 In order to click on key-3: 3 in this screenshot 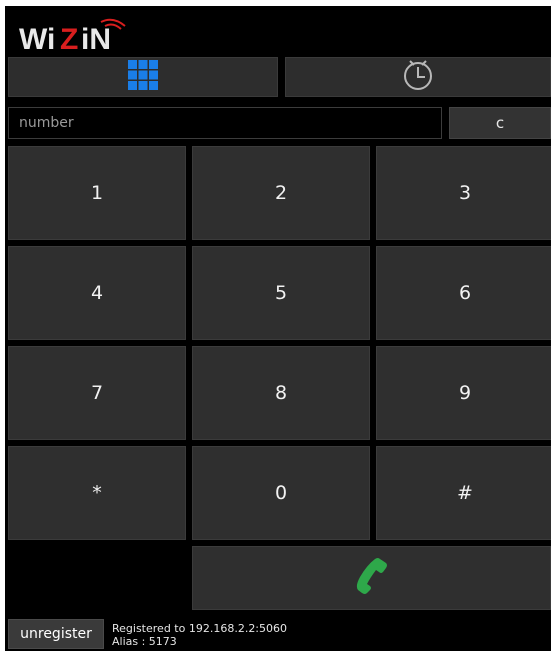, I will do `click(463, 193)`.